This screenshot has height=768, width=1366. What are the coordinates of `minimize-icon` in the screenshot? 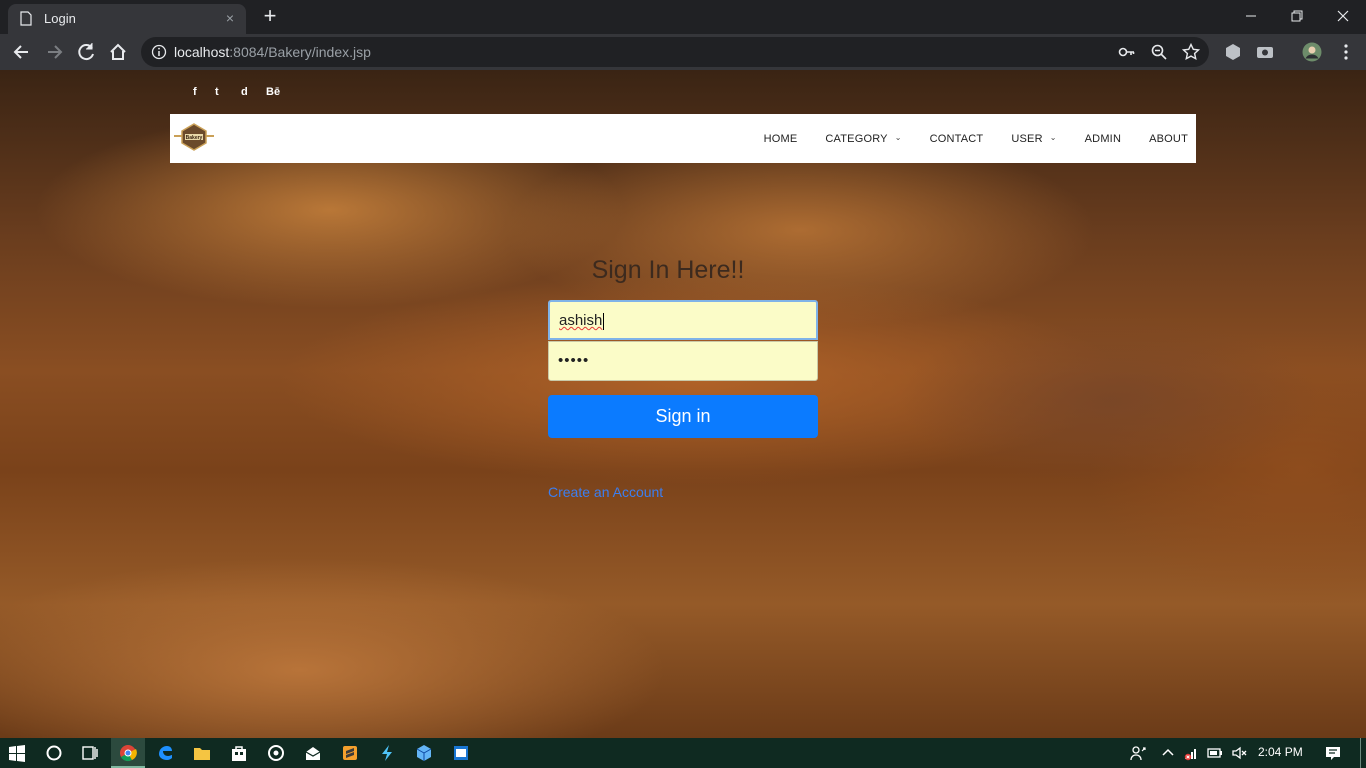 It's located at (1251, 16).